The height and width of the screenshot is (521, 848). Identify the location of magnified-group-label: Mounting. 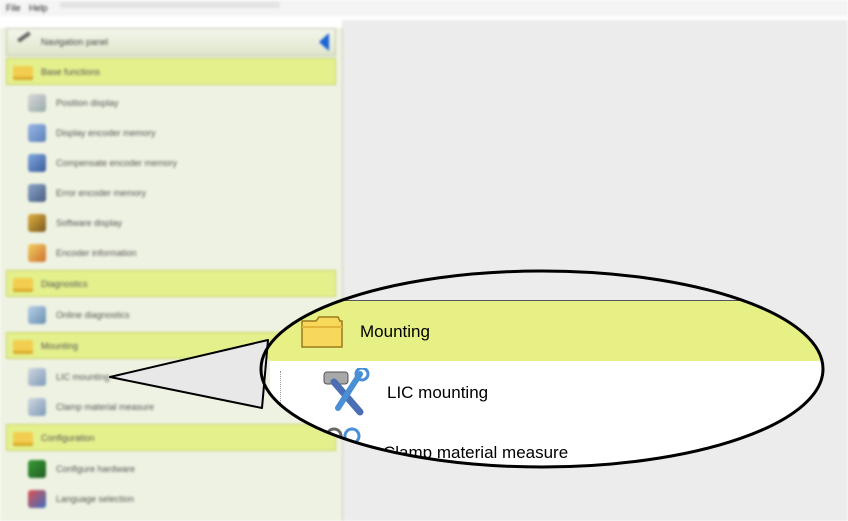
(395, 331).